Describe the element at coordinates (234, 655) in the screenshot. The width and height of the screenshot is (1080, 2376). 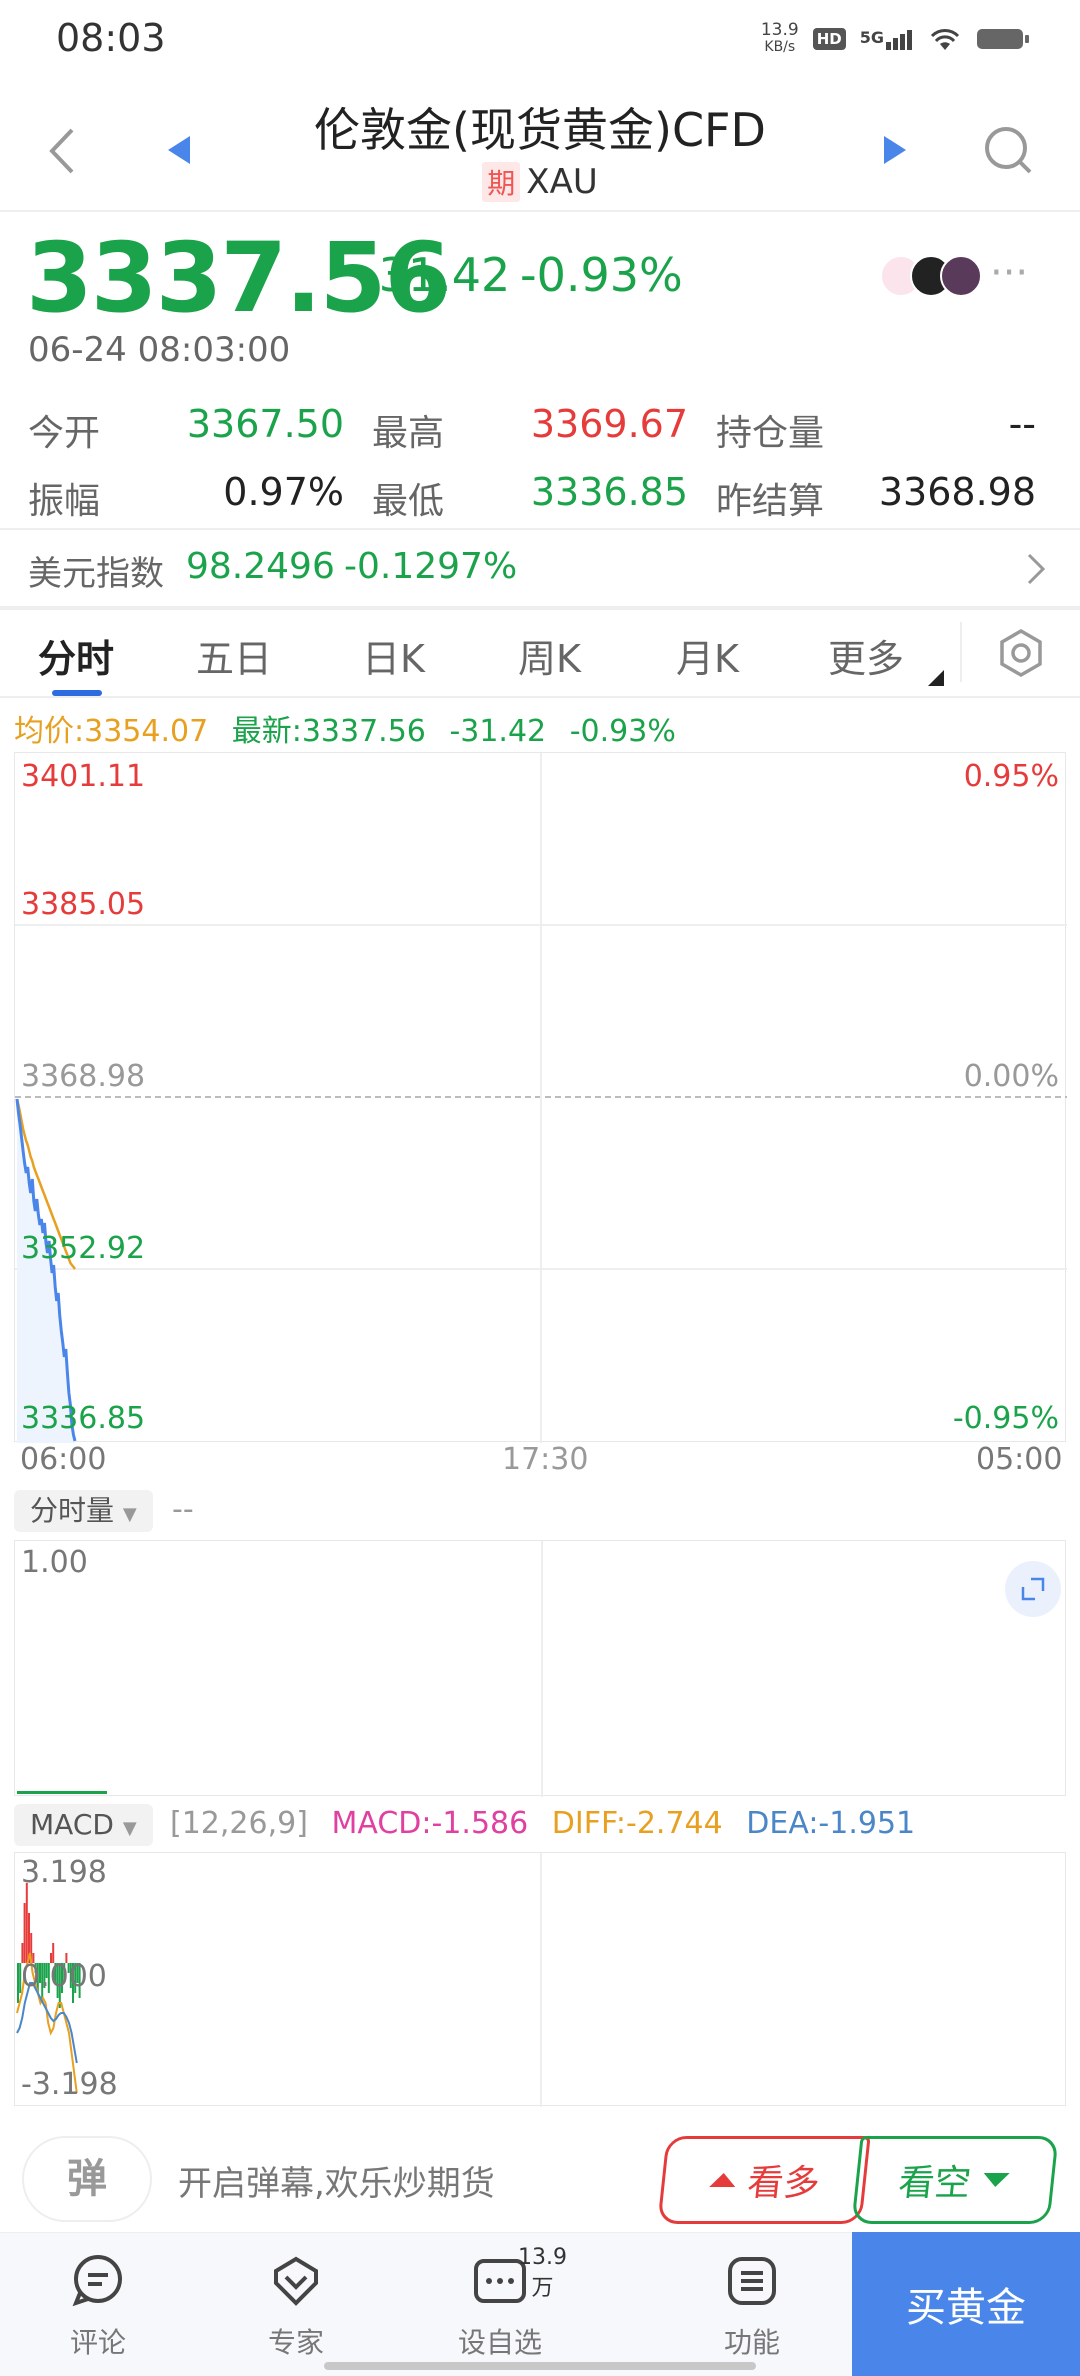
I see `tab-five-day: 五日` at that location.